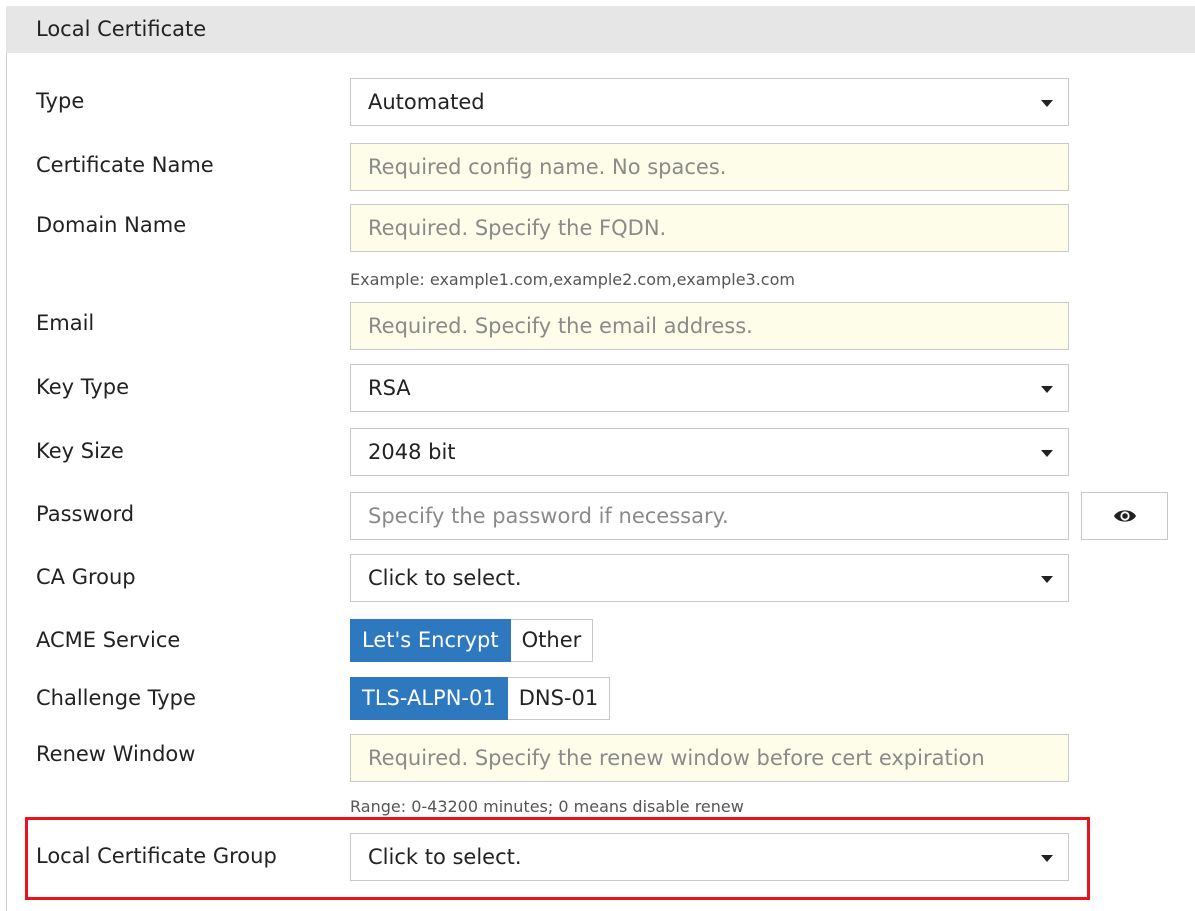 The height and width of the screenshot is (911, 1195). I want to click on acme-option-other: Other, so click(552, 640).